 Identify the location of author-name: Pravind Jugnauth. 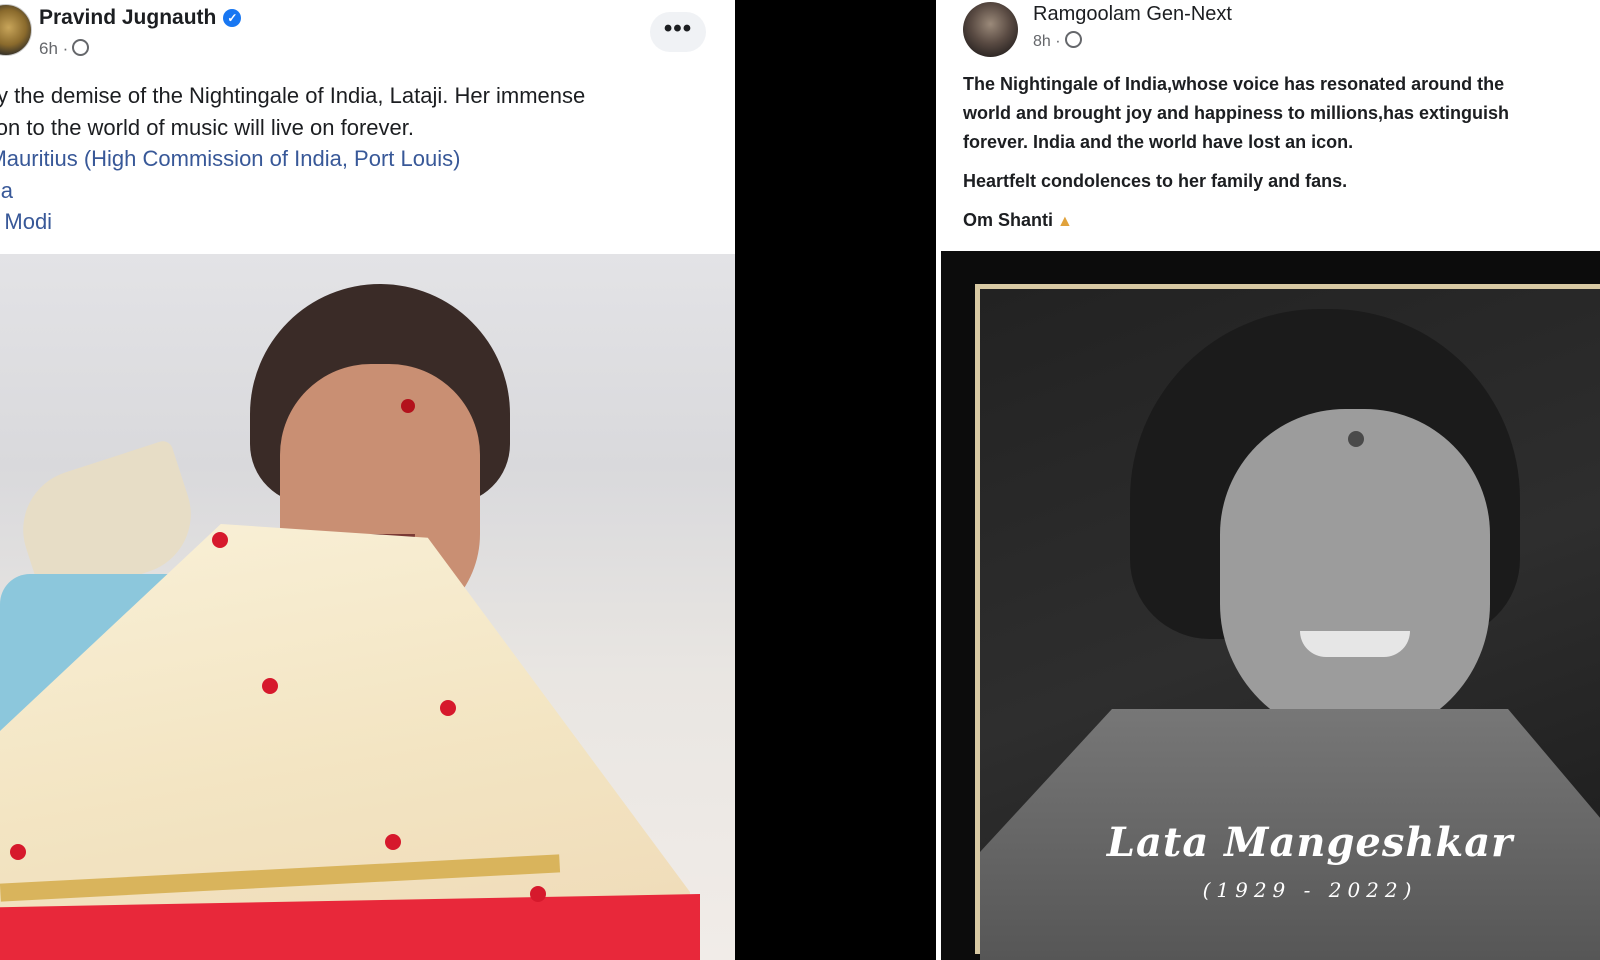
(127, 17).